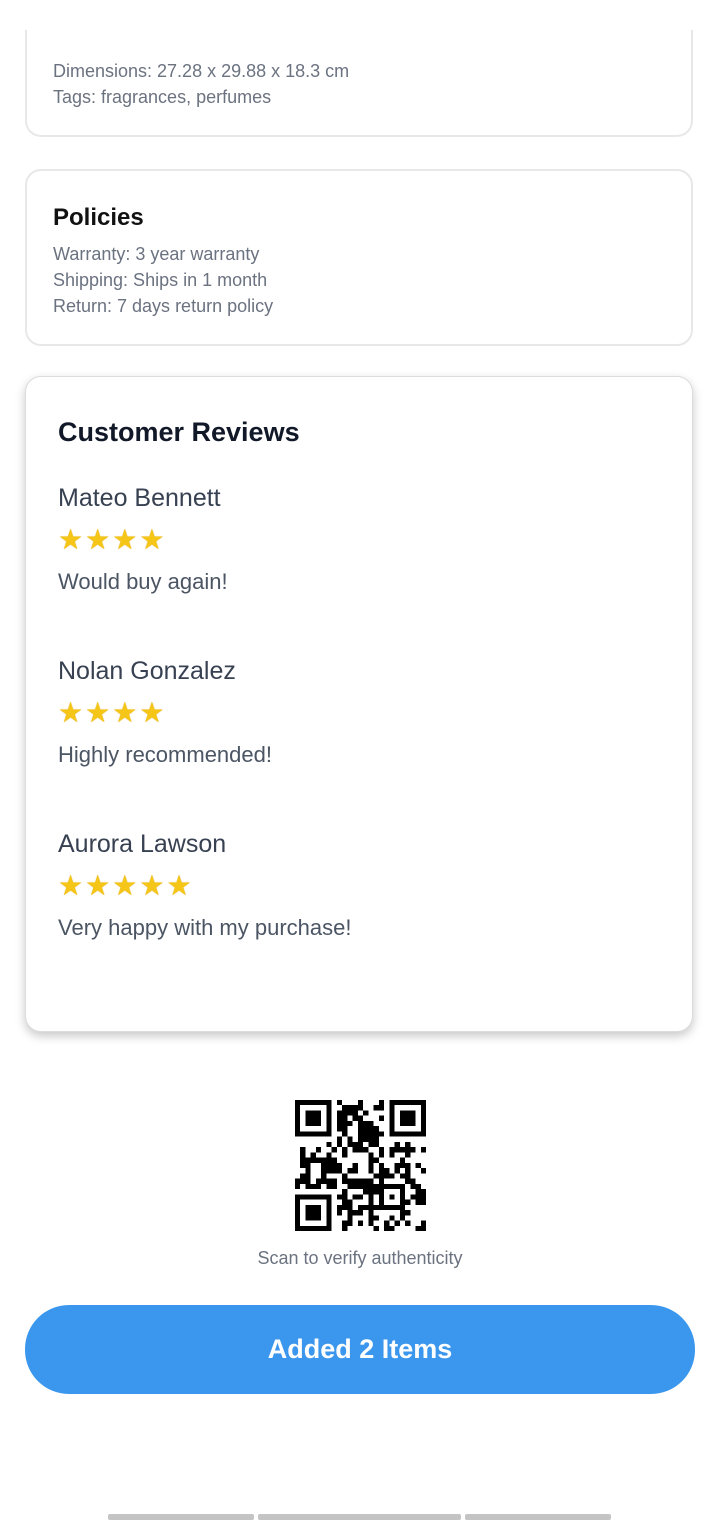 The width and height of the screenshot is (720, 1520). I want to click on dimensions-text: Dimensions: 27.28 x 29.88 x 18.3 cm, so click(201, 71).